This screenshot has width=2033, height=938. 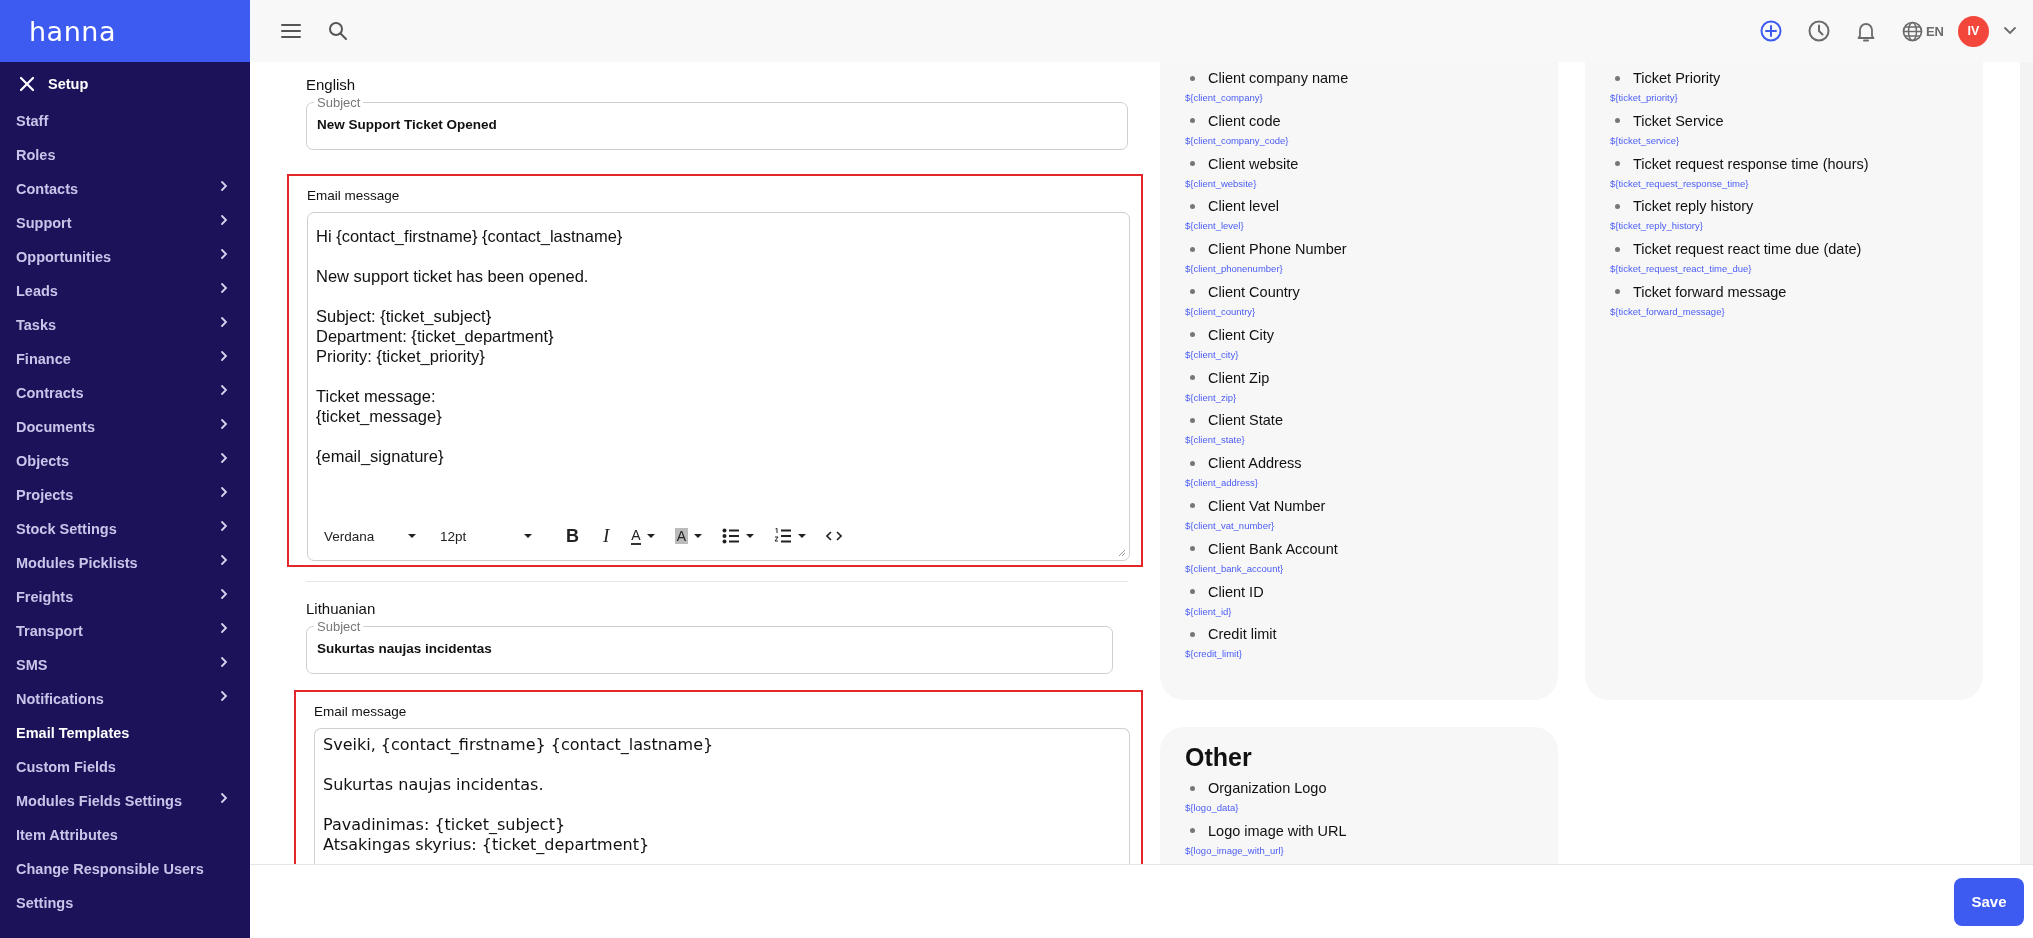 I want to click on placeholder-variable: ${ticket_forward_message}, so click(x=1668, y=311).